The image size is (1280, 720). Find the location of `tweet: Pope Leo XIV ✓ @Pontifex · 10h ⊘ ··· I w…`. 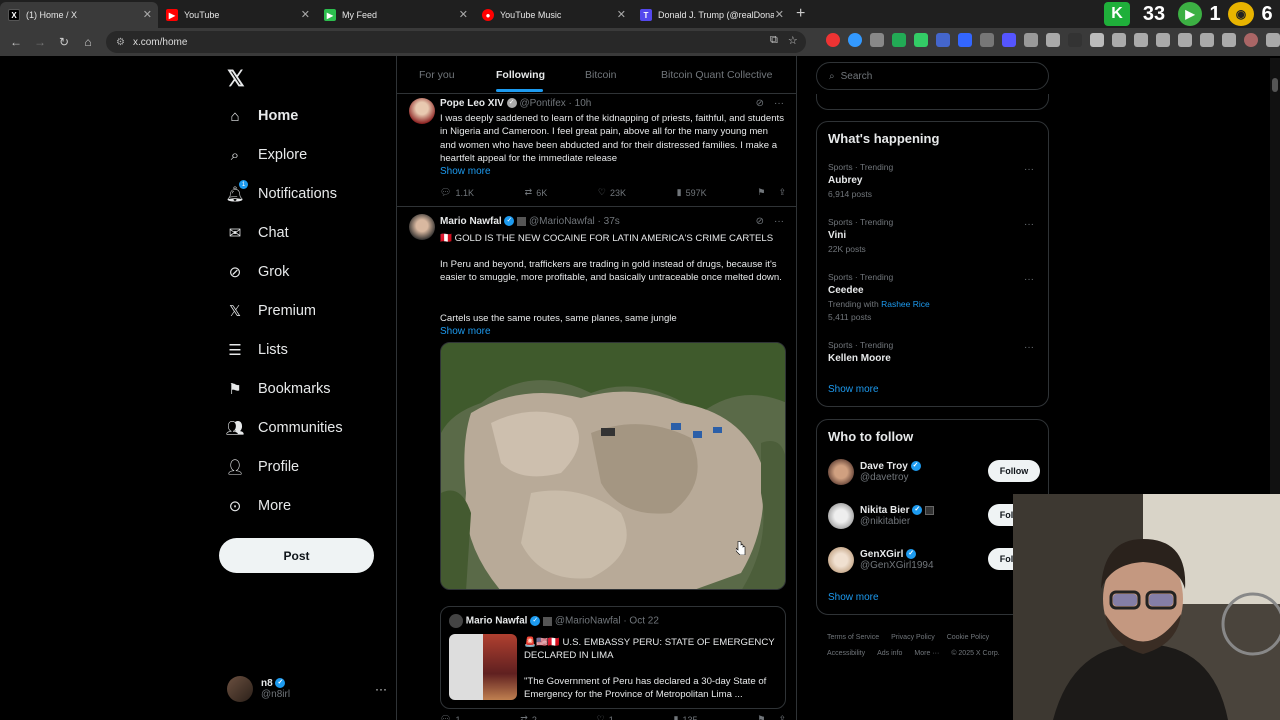

tweet: Pope Leo XIV ✓ @Pontifex · 10h ⊘ ··· I w… is located at coordinates (596, 150).